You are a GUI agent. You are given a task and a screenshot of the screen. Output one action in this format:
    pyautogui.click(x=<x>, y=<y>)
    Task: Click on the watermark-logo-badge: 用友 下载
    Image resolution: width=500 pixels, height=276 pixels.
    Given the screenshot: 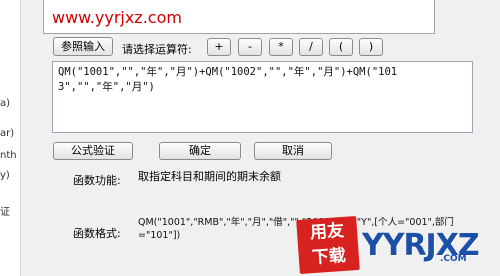 What is the action you would take?
    pyautogui.click(x=328, y=245)
    